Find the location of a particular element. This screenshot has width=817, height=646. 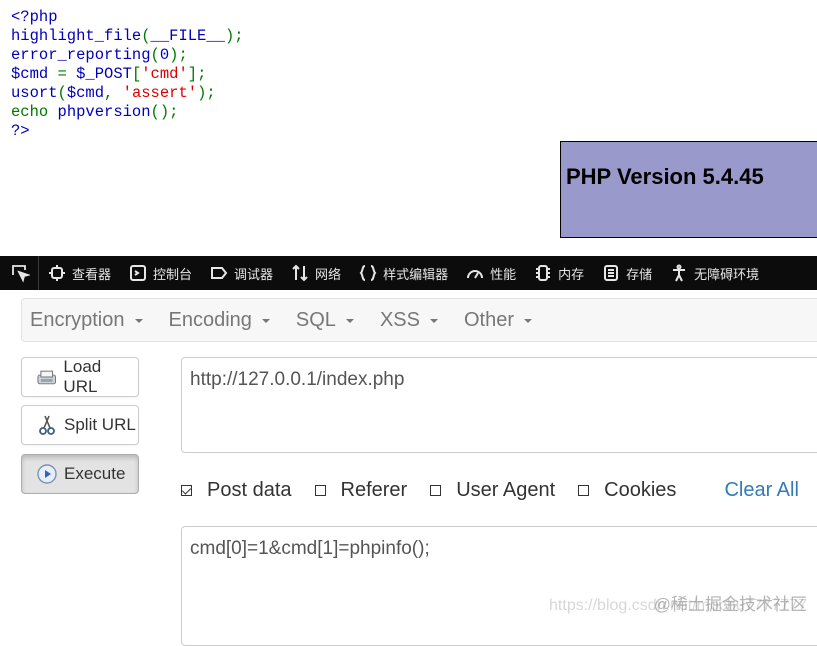

load-url-button: Load URL is located at coordinates (80, 377).